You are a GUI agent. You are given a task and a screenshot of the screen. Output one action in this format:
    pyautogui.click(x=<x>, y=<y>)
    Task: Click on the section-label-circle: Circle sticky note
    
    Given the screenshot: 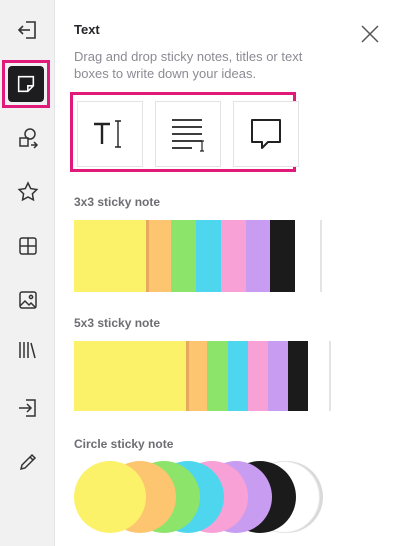 What is the action you would take?
    pyautogui.click(x=124, y=444)
    